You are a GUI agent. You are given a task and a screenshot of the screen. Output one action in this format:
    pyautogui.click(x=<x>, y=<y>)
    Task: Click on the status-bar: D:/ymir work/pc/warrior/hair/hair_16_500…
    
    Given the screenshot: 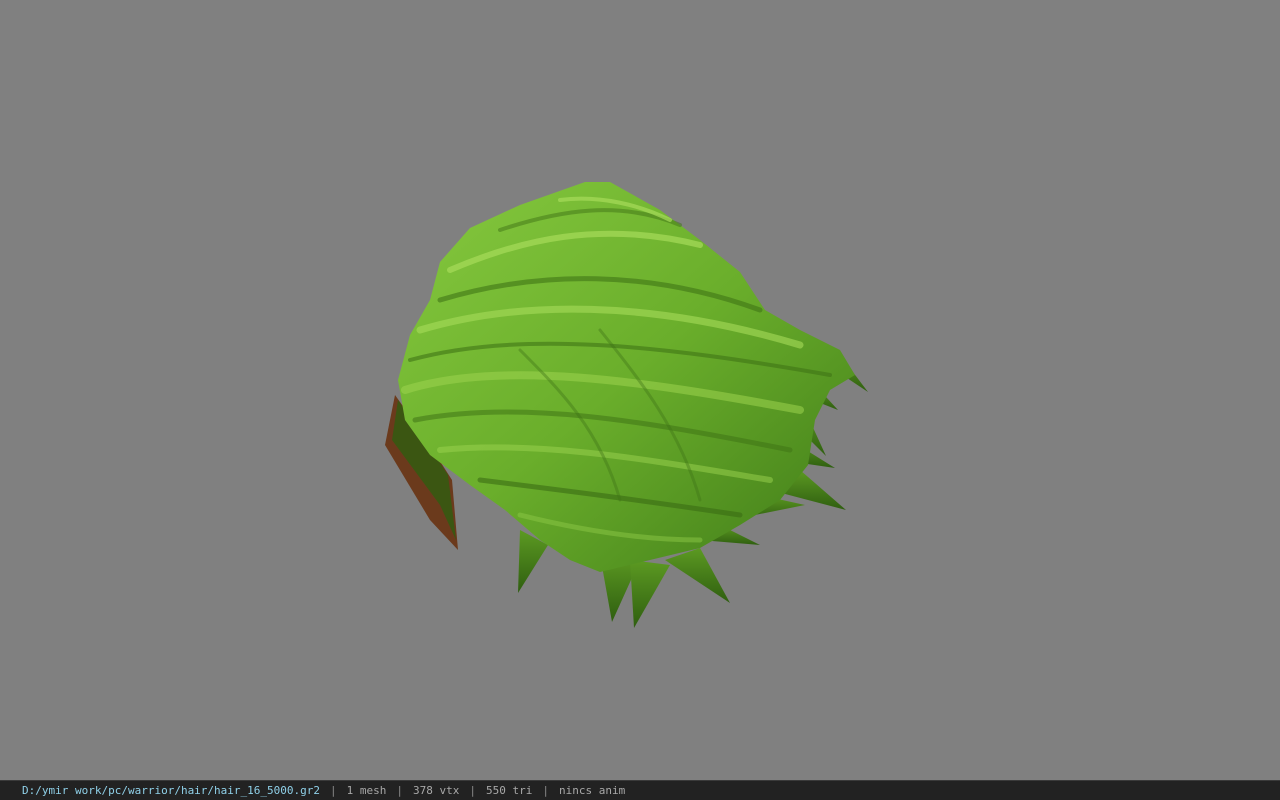 What is the action you would take?
    pyautogui.click(x=640, y=790)
    